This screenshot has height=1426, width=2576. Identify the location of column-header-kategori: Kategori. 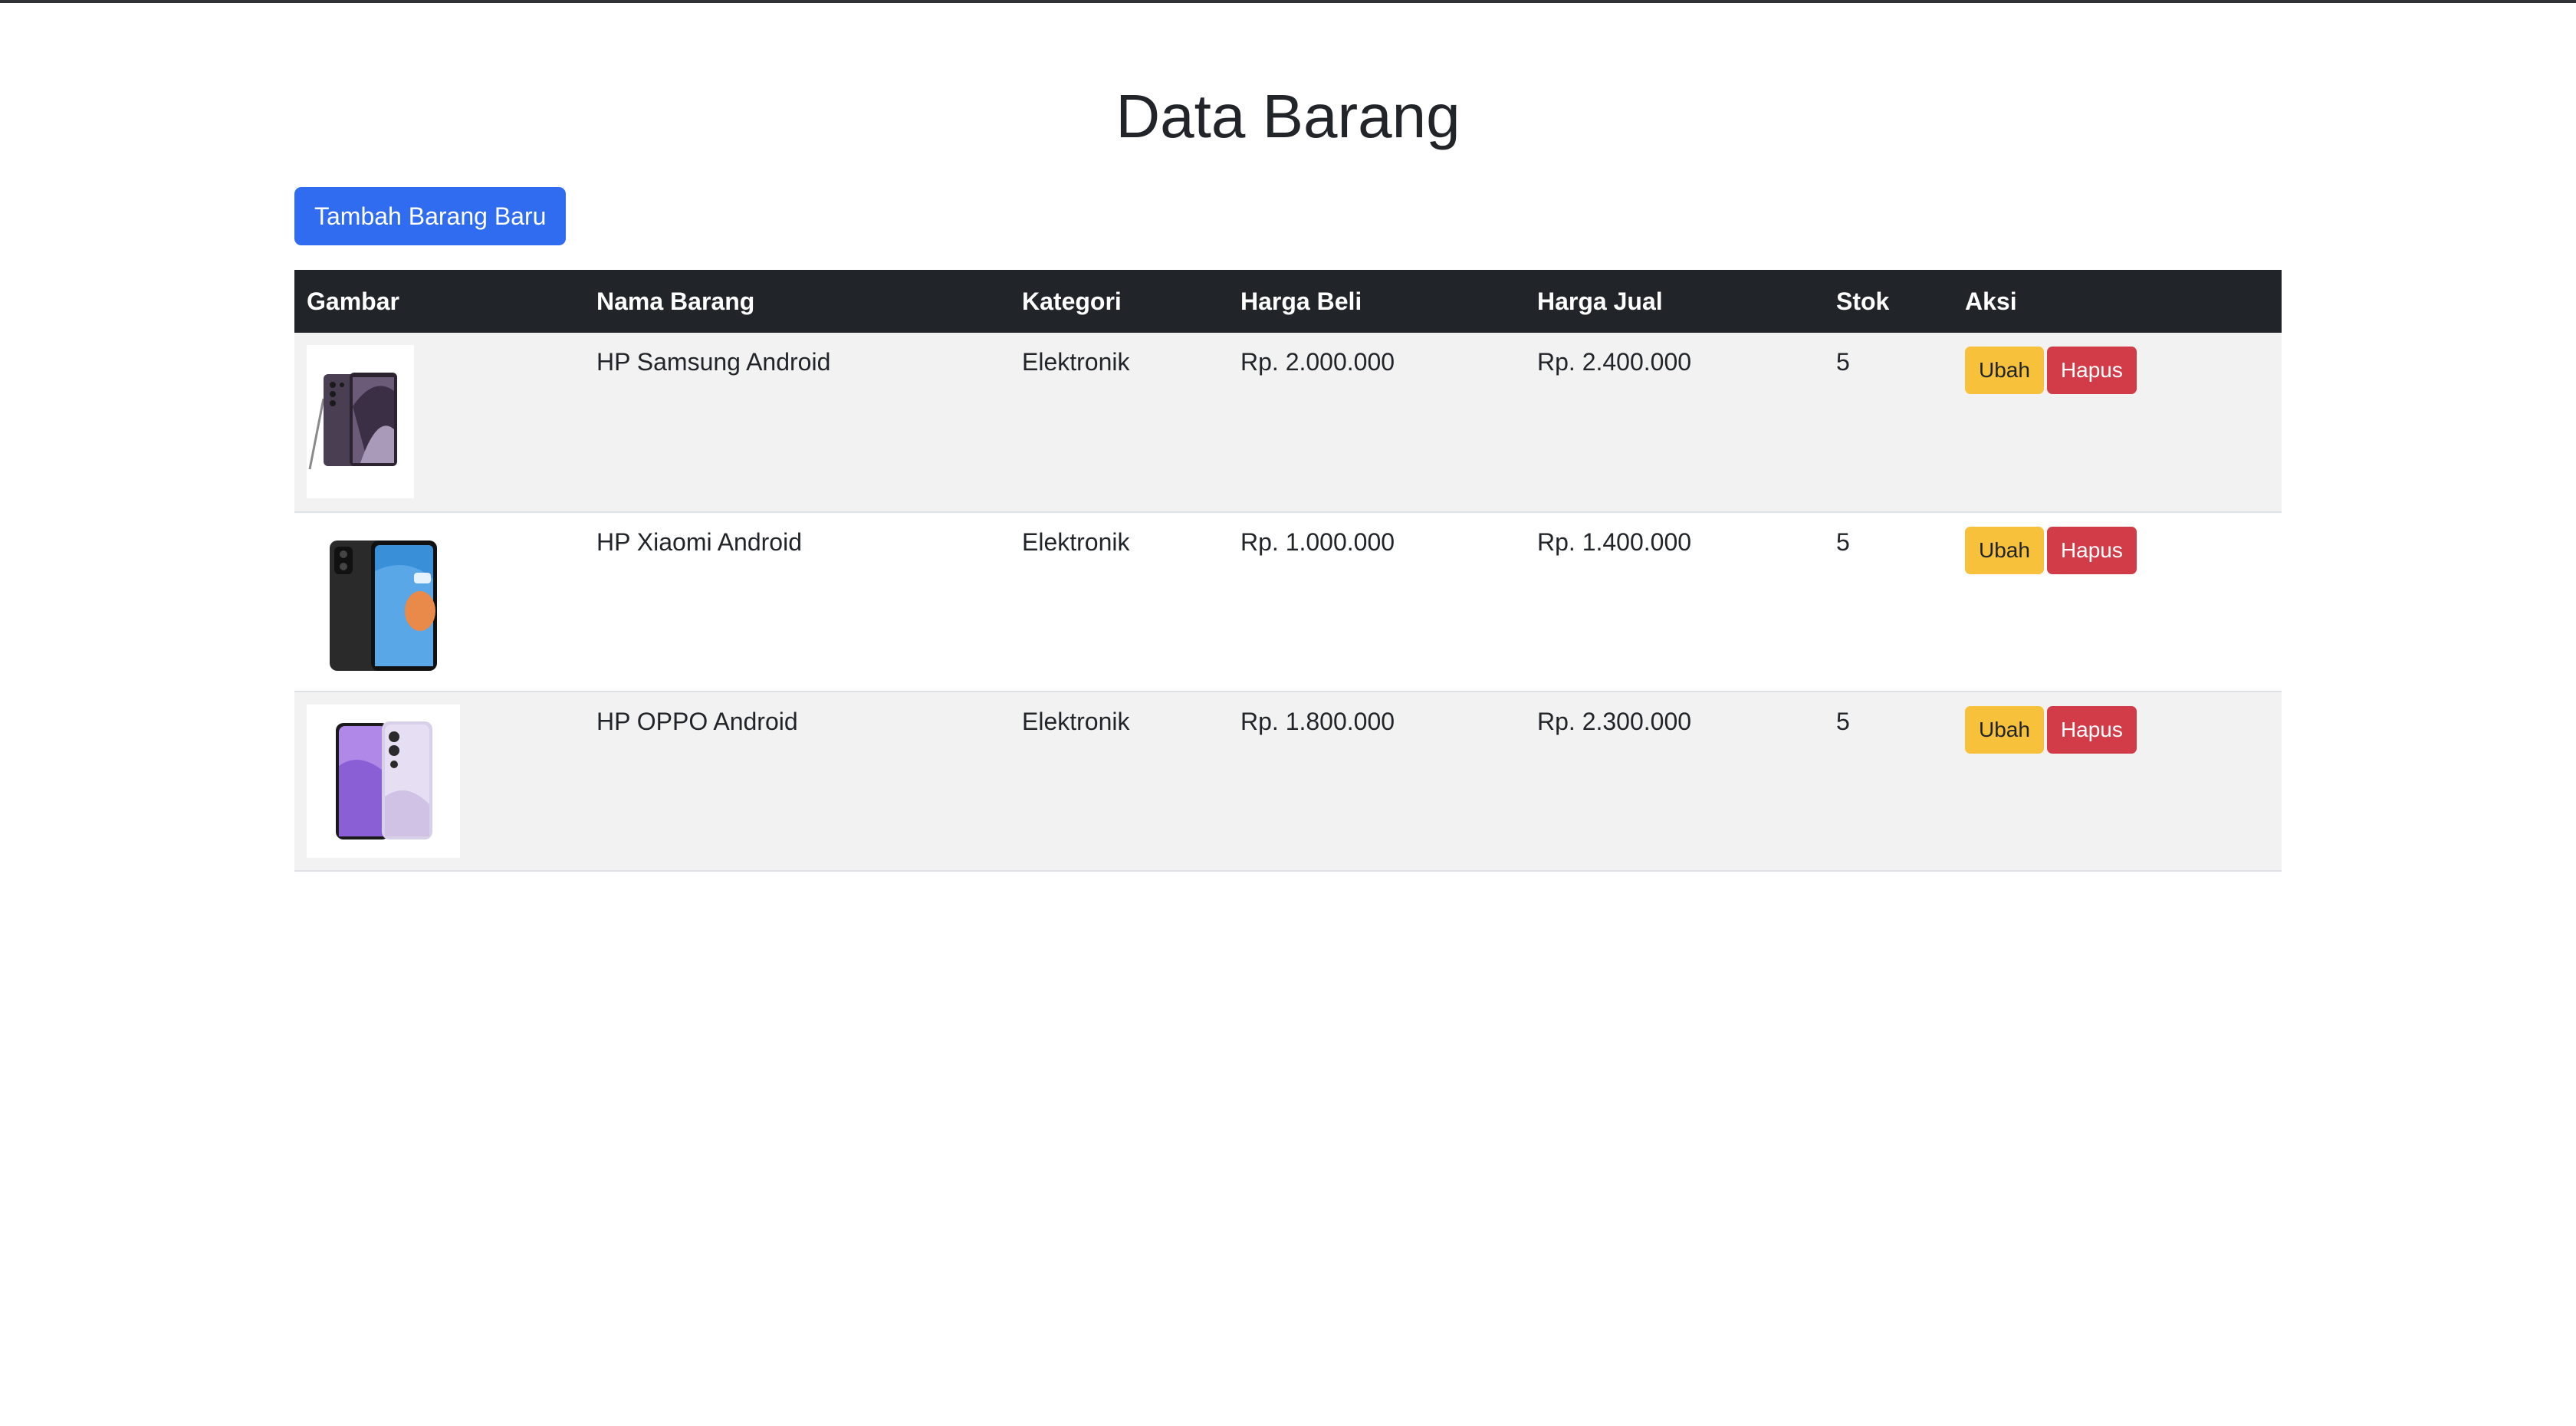
(1119, 301).